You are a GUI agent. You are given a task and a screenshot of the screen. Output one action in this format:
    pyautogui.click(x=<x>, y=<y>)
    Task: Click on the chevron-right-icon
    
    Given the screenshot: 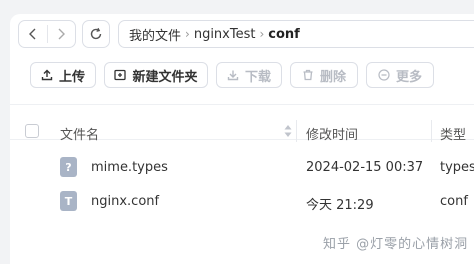 What is the action you would take?
    pyautogui.click(x=62, y=34)
    